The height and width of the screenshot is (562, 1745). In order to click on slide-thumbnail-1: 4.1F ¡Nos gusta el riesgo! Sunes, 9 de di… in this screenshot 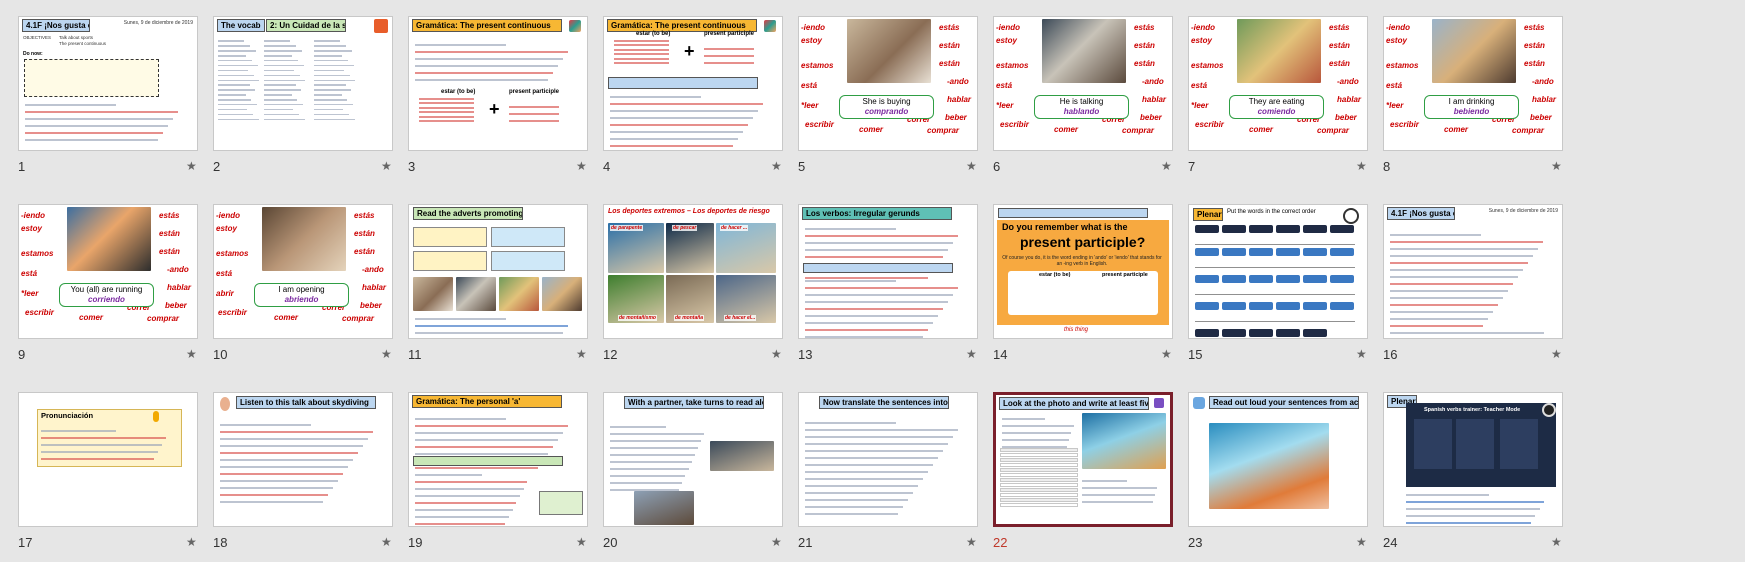, I will do `click(99, 101)`.